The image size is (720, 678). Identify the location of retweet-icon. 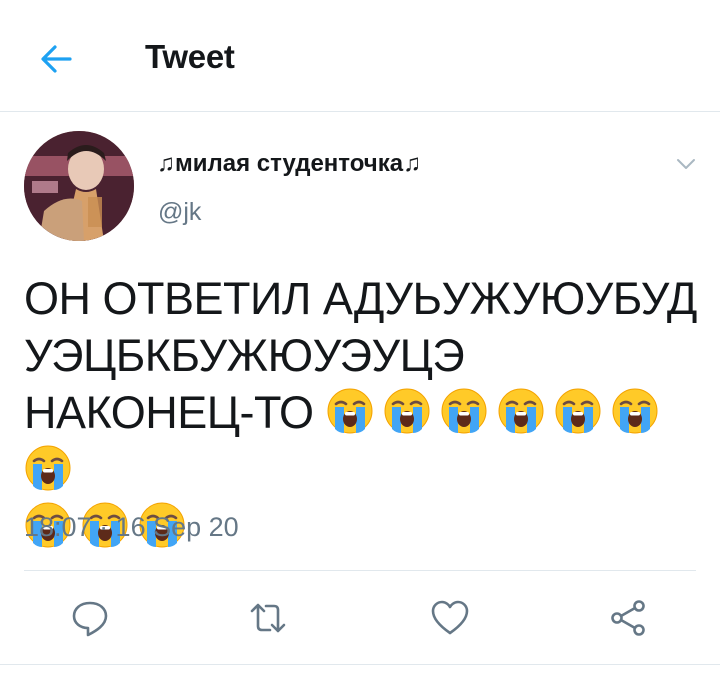
(268, 618).